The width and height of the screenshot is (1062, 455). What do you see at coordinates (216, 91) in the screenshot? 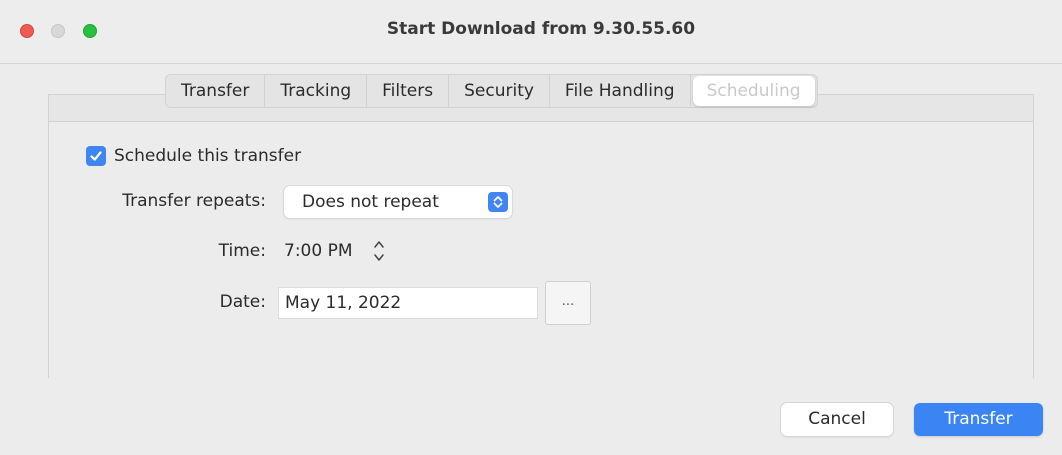
I see `tab-transfer: Transfer` at bounding box center [216, 91].